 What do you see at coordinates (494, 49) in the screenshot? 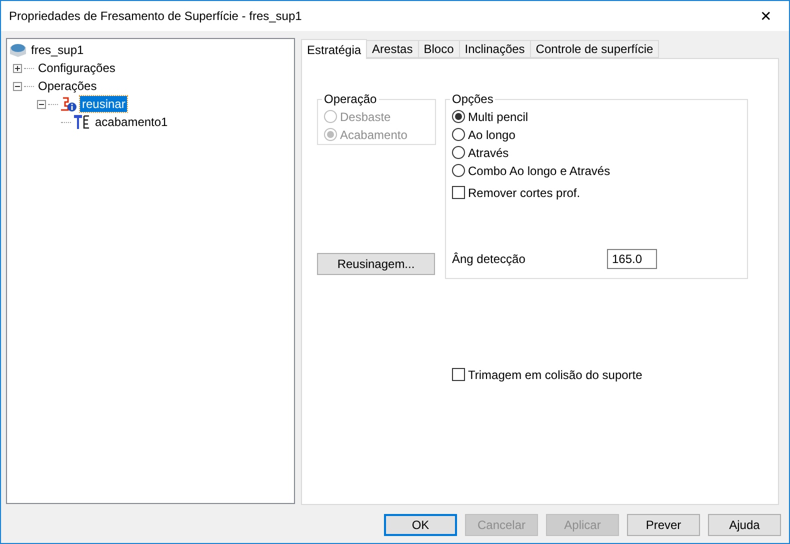
I see `tab: Inclinações` at bounding box center [494, 49].